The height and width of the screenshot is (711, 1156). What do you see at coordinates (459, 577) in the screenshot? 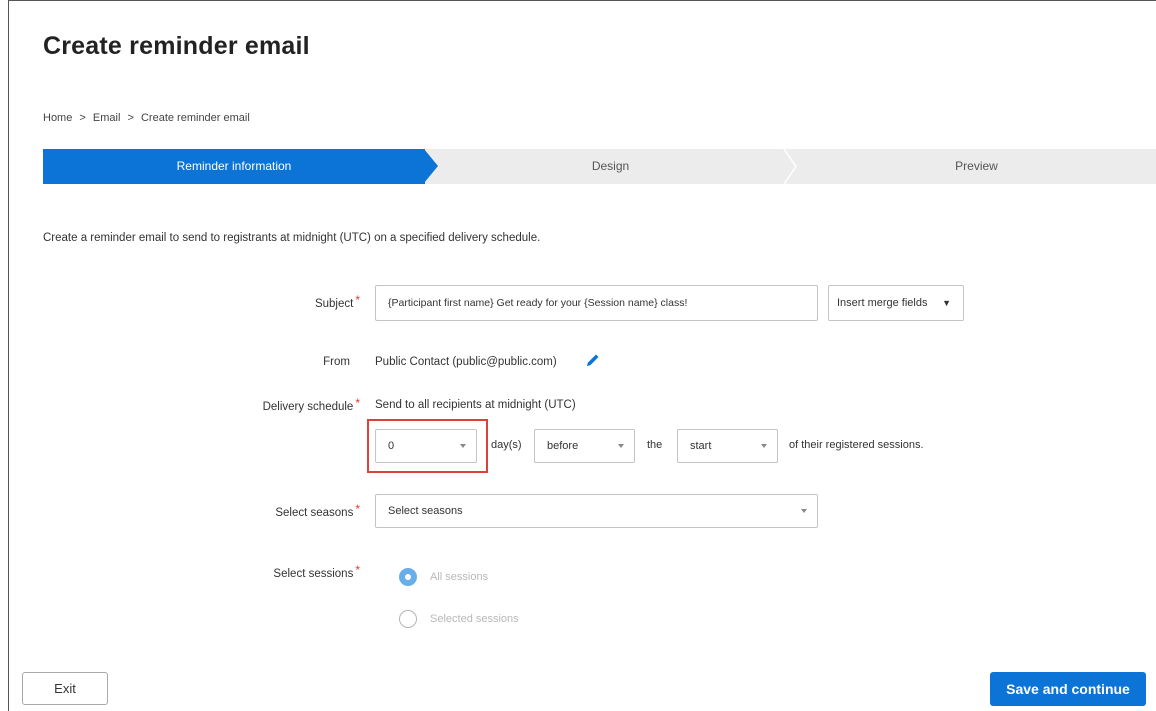
I see `radio-all-sessions-label: All sessions` at bounding box center [459, 577].